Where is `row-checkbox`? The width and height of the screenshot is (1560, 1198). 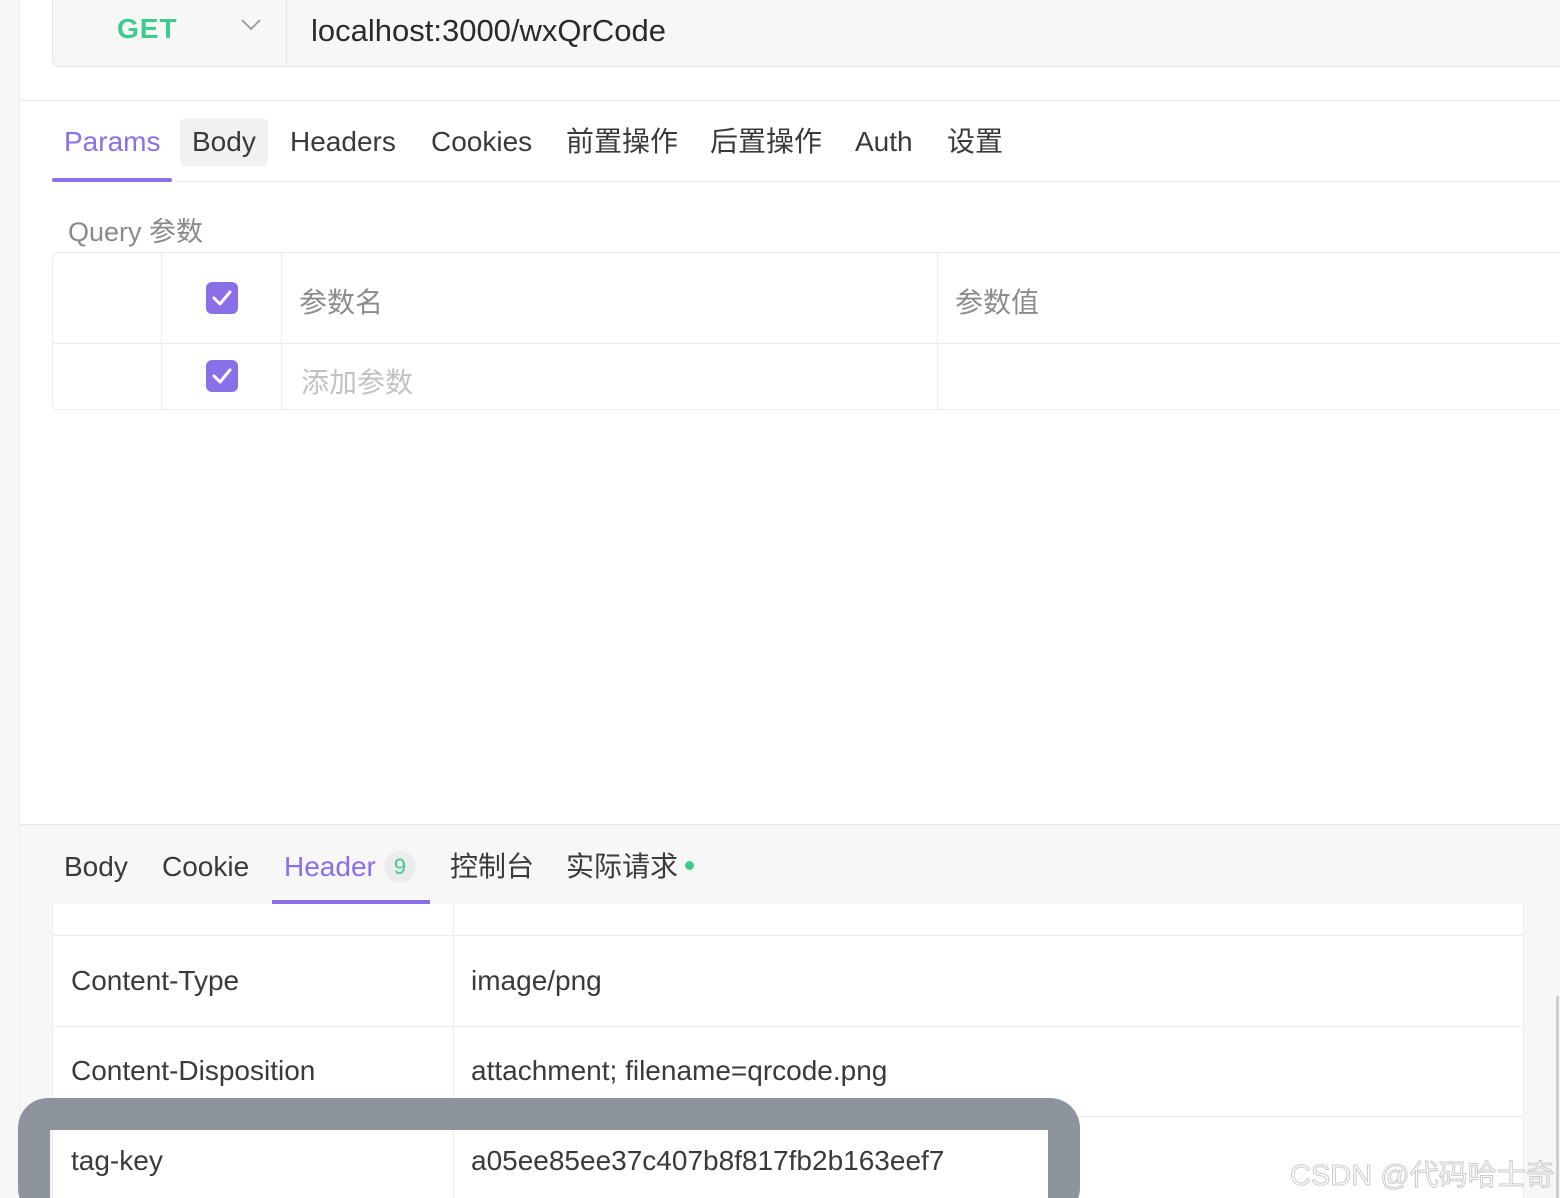
row-checkbox is located at coordinates (222, 376).